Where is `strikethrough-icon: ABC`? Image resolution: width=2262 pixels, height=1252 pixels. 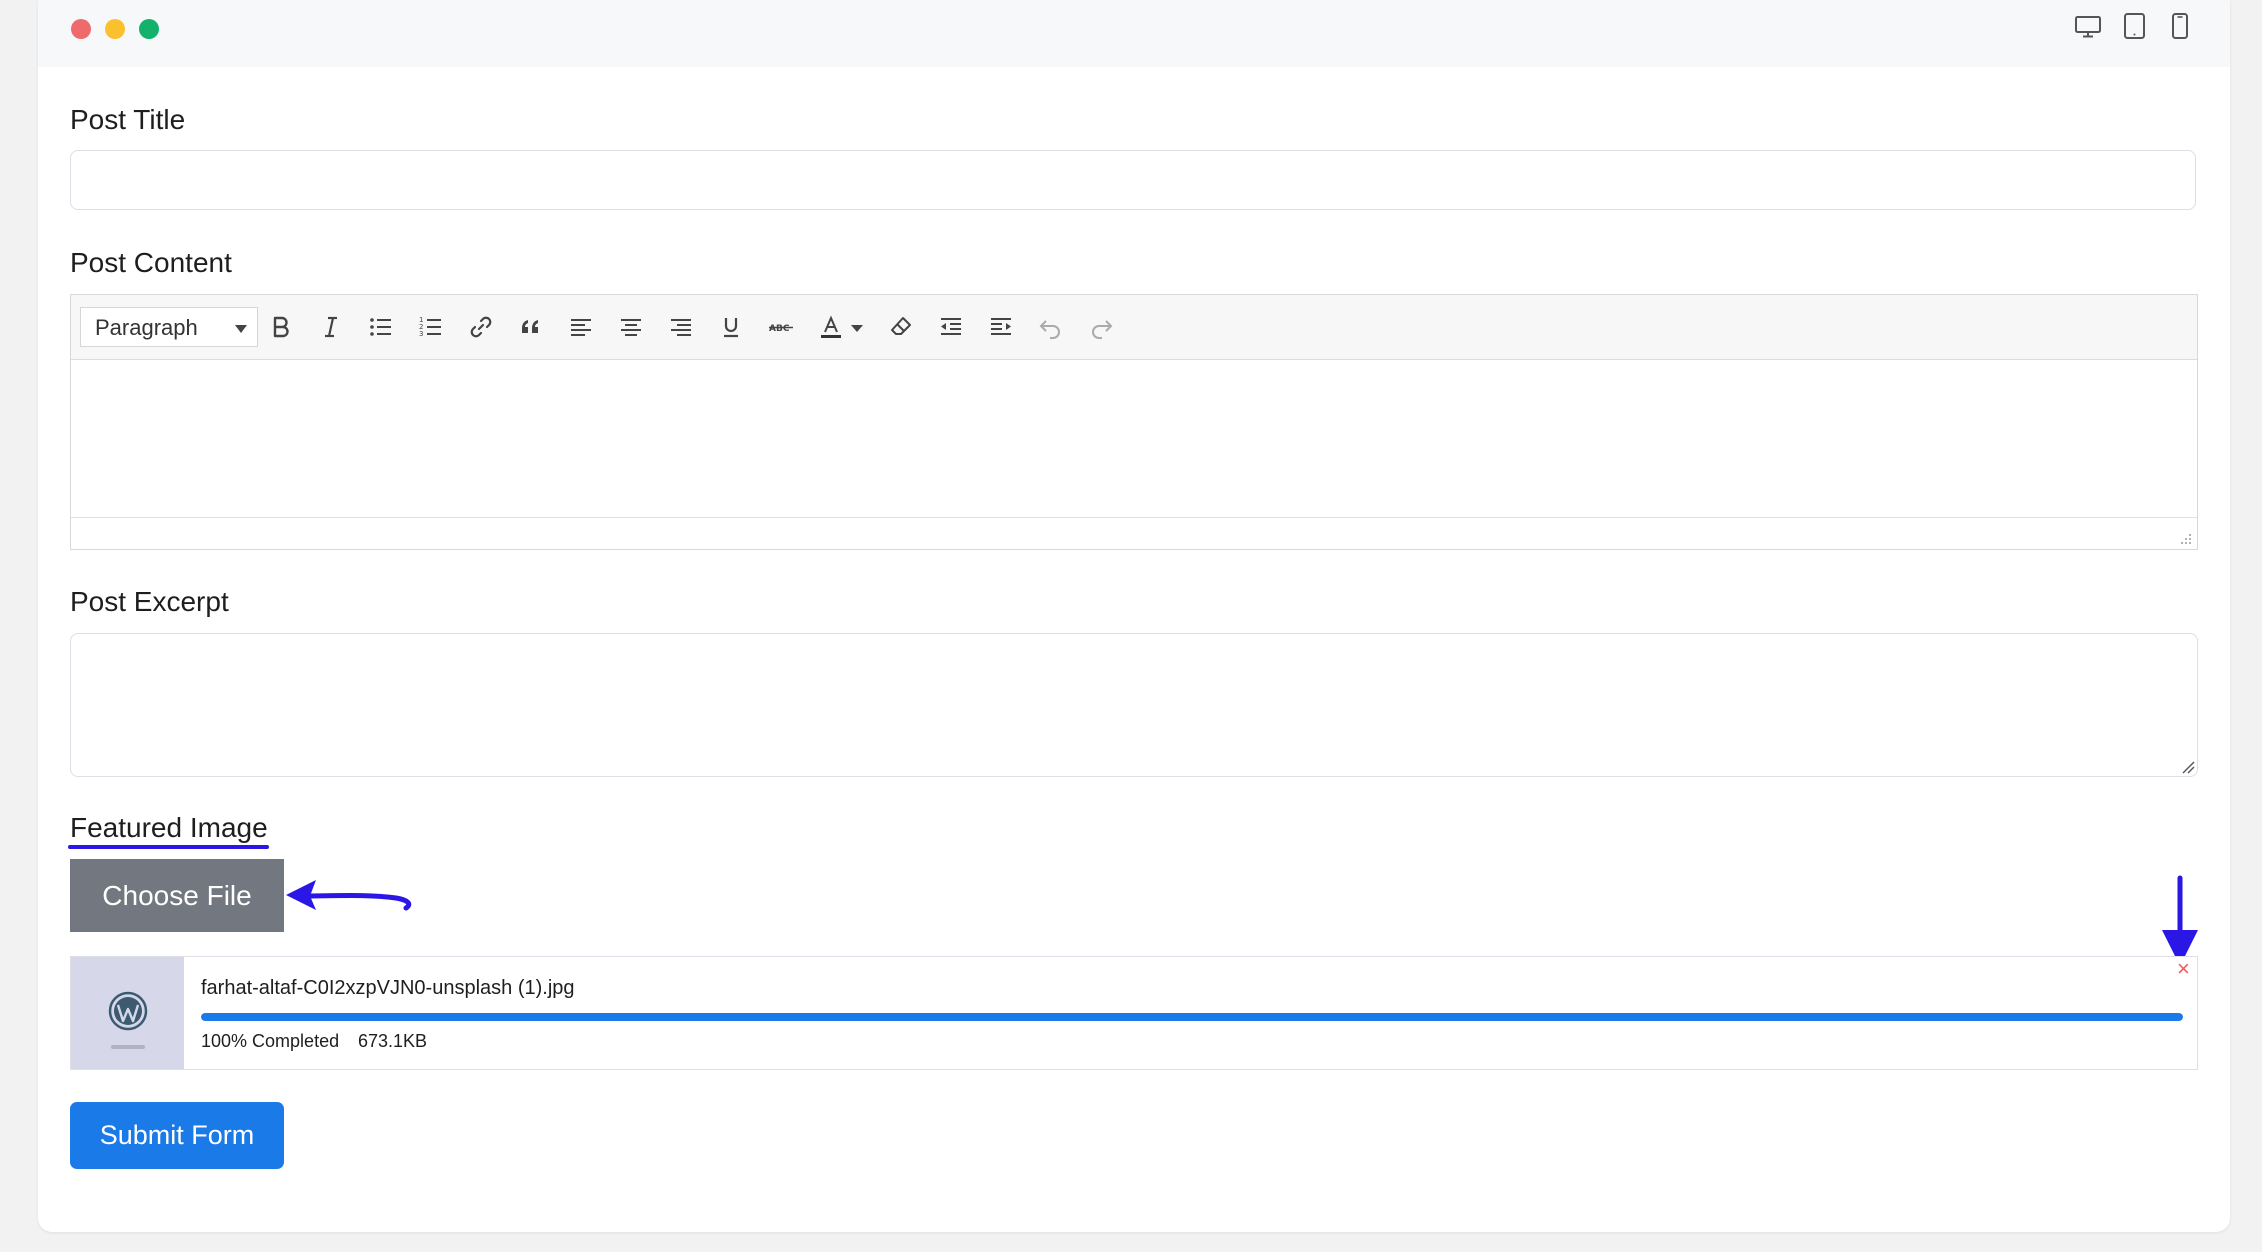 strikethrough-icon: ABC is located at coordinates (781, 327).